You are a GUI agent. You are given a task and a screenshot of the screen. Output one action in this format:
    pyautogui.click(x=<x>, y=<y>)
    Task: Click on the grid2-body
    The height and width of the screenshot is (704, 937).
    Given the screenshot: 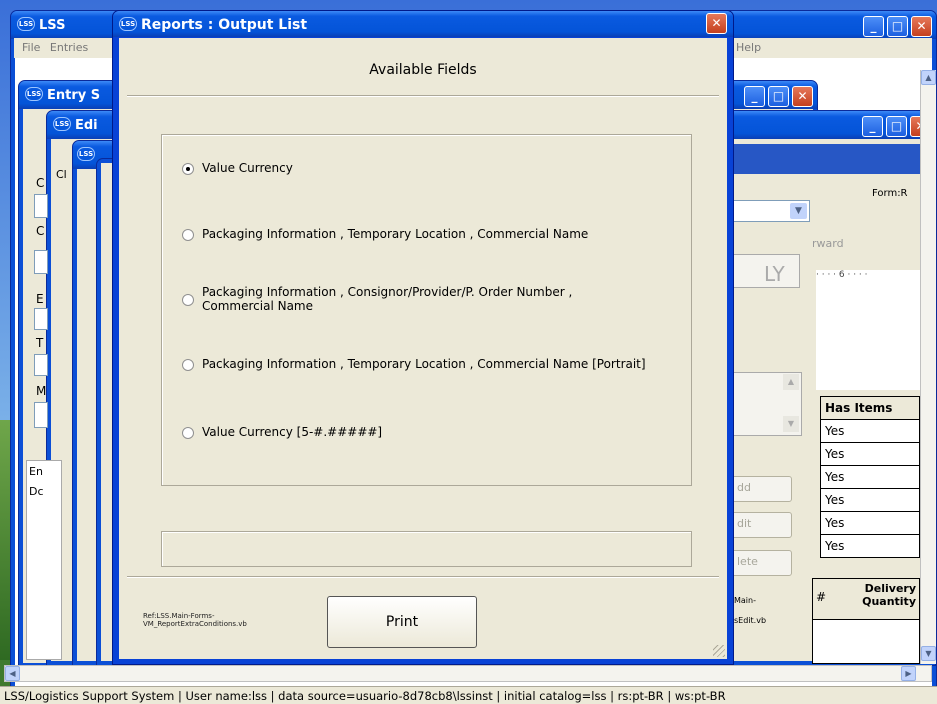 What is the action you would take?
    pyautogui.click(x=866, y=642)
    